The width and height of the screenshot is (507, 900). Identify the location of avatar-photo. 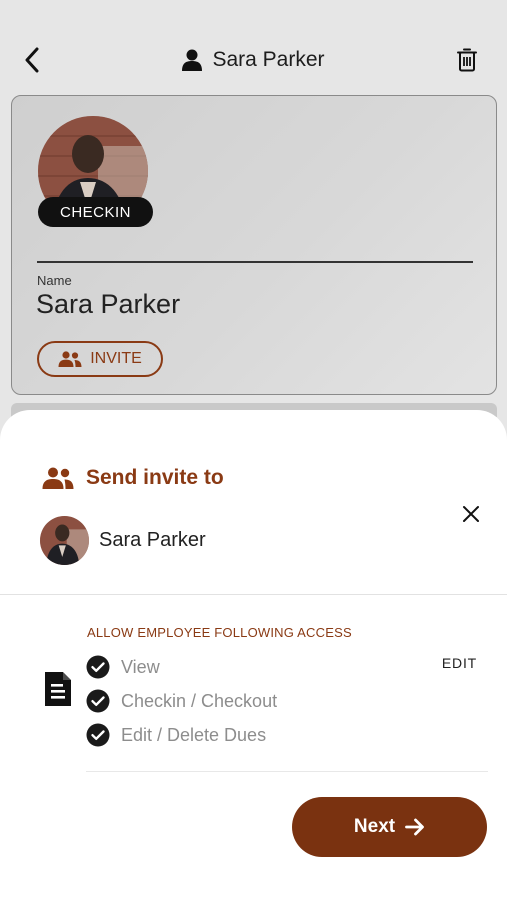
(64, 540).